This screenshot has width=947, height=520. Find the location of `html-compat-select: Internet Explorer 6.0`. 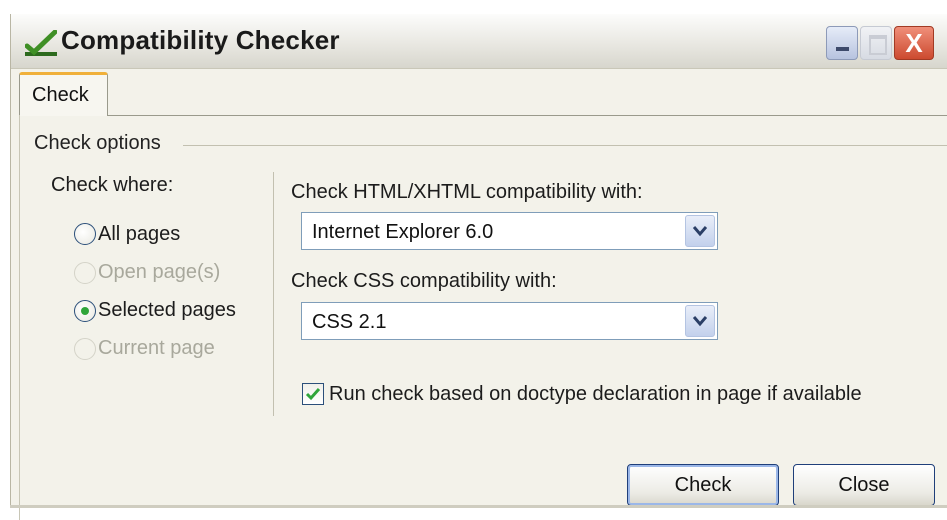

html-compat-select: Internet Explorer 6.0 is located at coordinates (509, 231).